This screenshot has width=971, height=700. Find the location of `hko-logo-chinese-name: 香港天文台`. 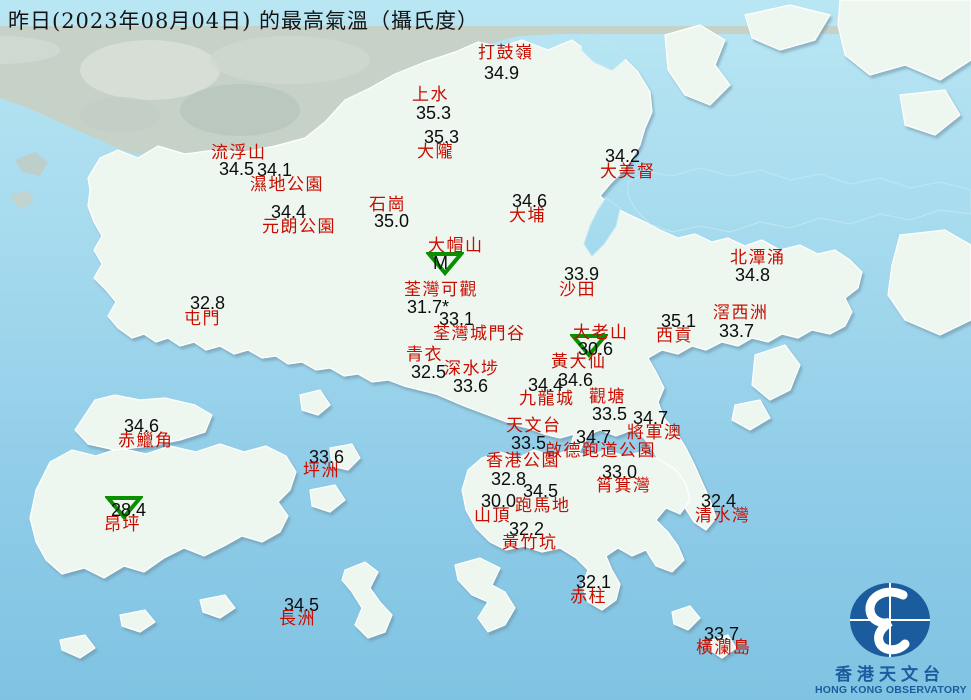

hko-logo-chinese-name: 香港天文台 is located at coordinates (890, 674).